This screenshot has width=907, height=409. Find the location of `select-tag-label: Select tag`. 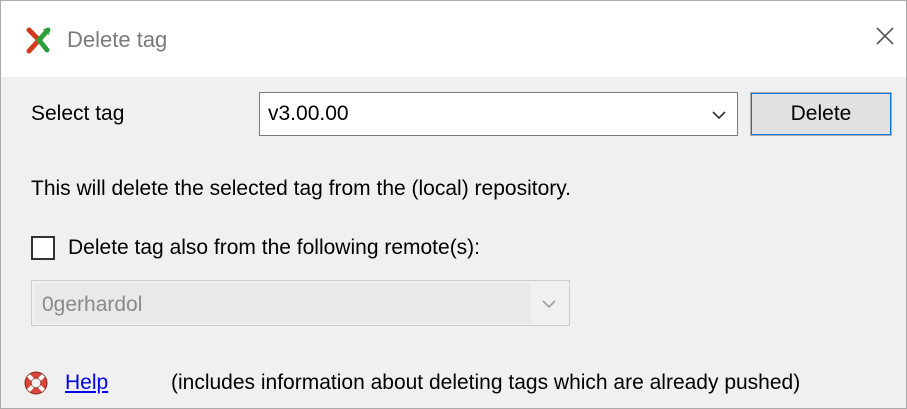

select-tag-label: Select tag is located at coordinates (78, 113).